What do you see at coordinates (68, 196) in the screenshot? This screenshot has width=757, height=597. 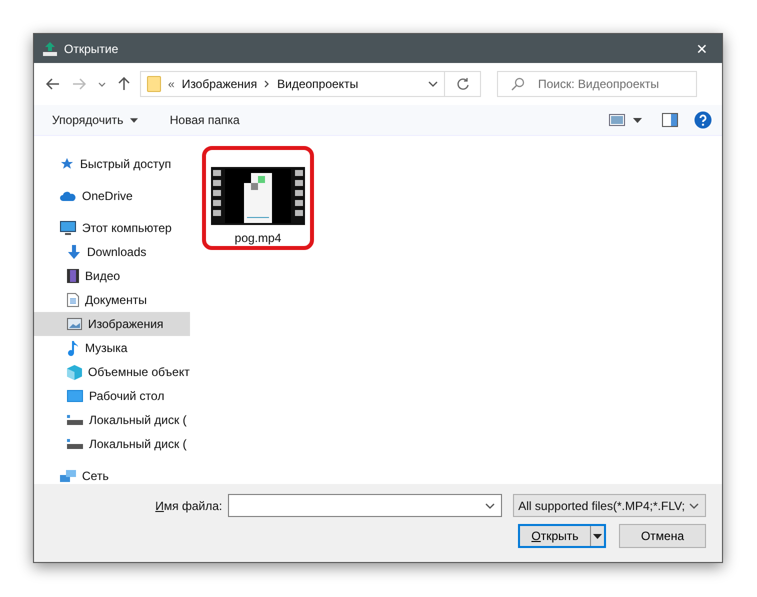 I see `cloud-icon` at bounding box center [68, 196].